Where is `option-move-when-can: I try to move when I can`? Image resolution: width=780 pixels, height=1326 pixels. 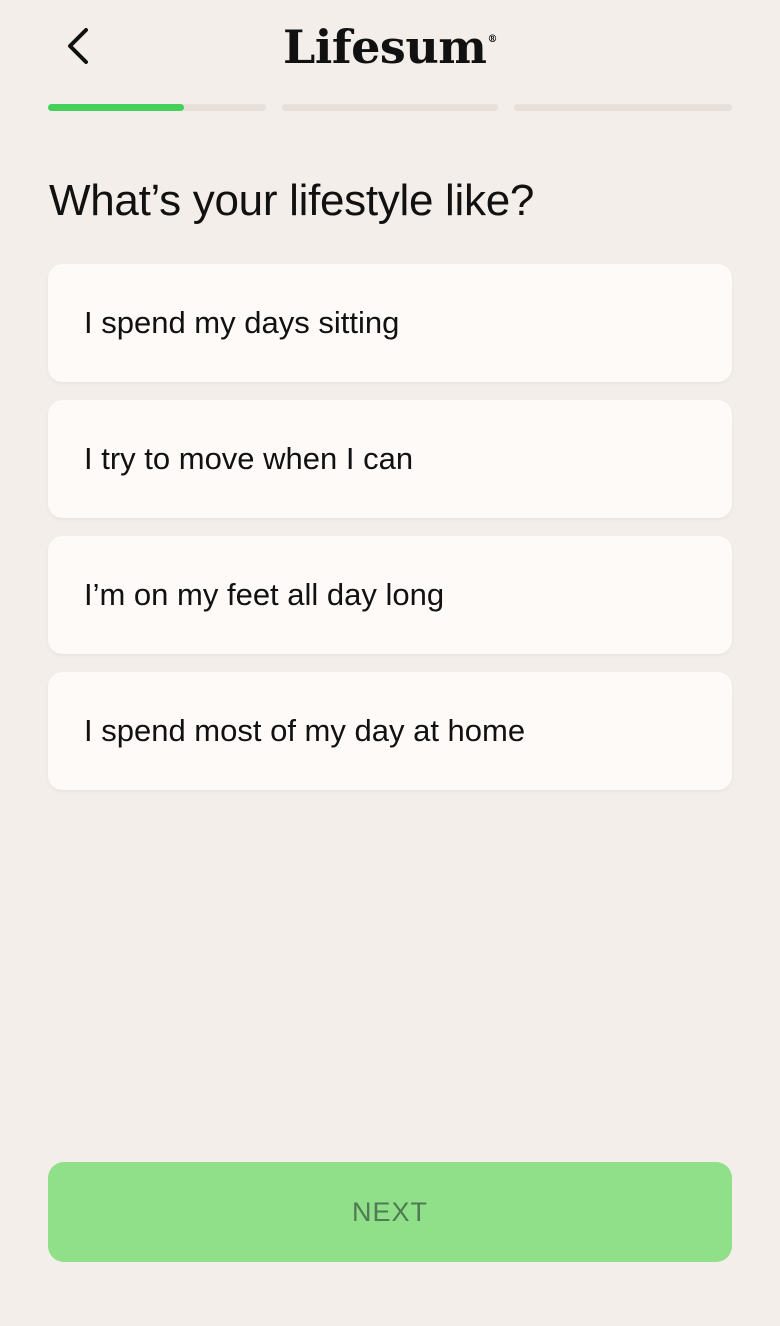 option-move-when-can: I try to move when I can is located at coordinates (390, 459).